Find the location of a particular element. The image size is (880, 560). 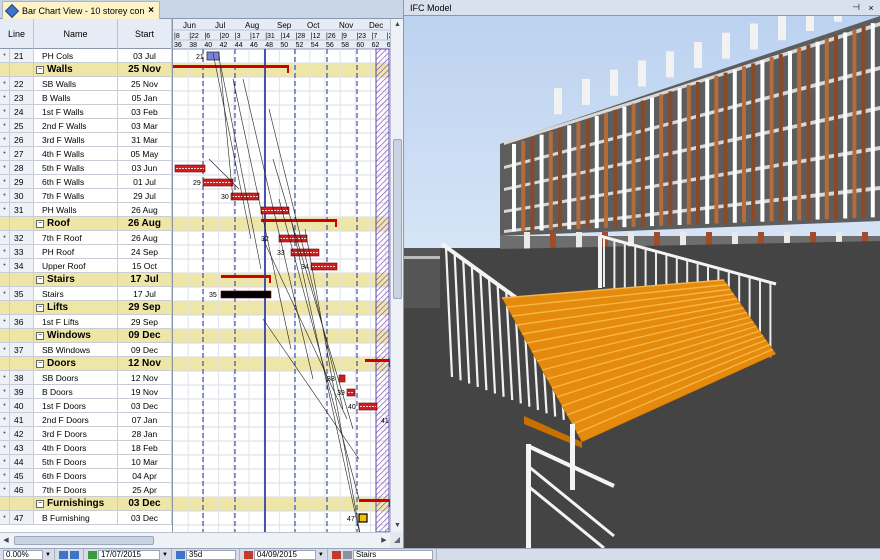

column-header-name: Name is located at coordinates (76, 34).